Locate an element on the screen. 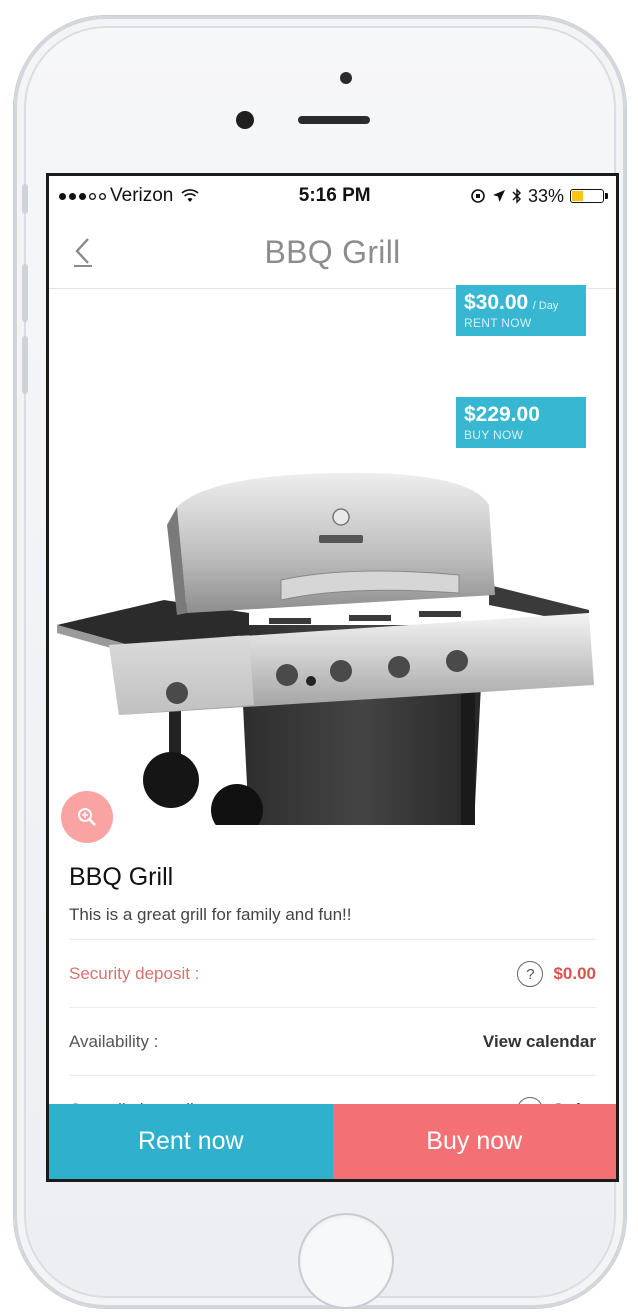 The width and height of the screenshot is (638, 1315). buy-price-cta: BUY NOW is located at coordinates (494, 435).